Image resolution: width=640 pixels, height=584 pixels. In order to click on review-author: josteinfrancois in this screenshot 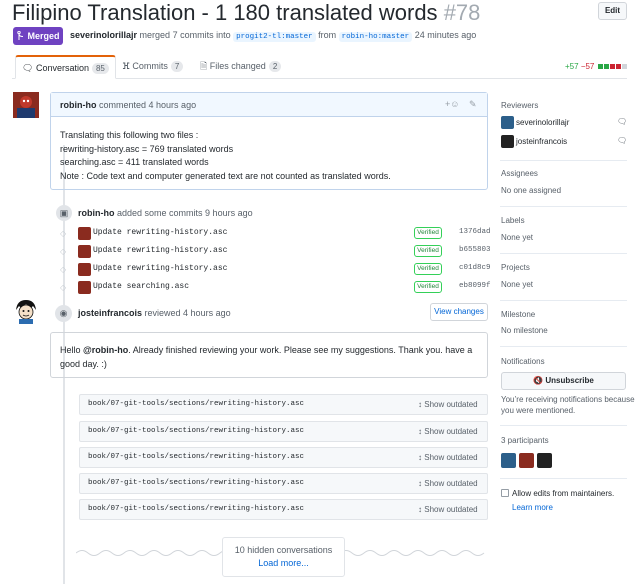, I will do `click(110, 313)`.